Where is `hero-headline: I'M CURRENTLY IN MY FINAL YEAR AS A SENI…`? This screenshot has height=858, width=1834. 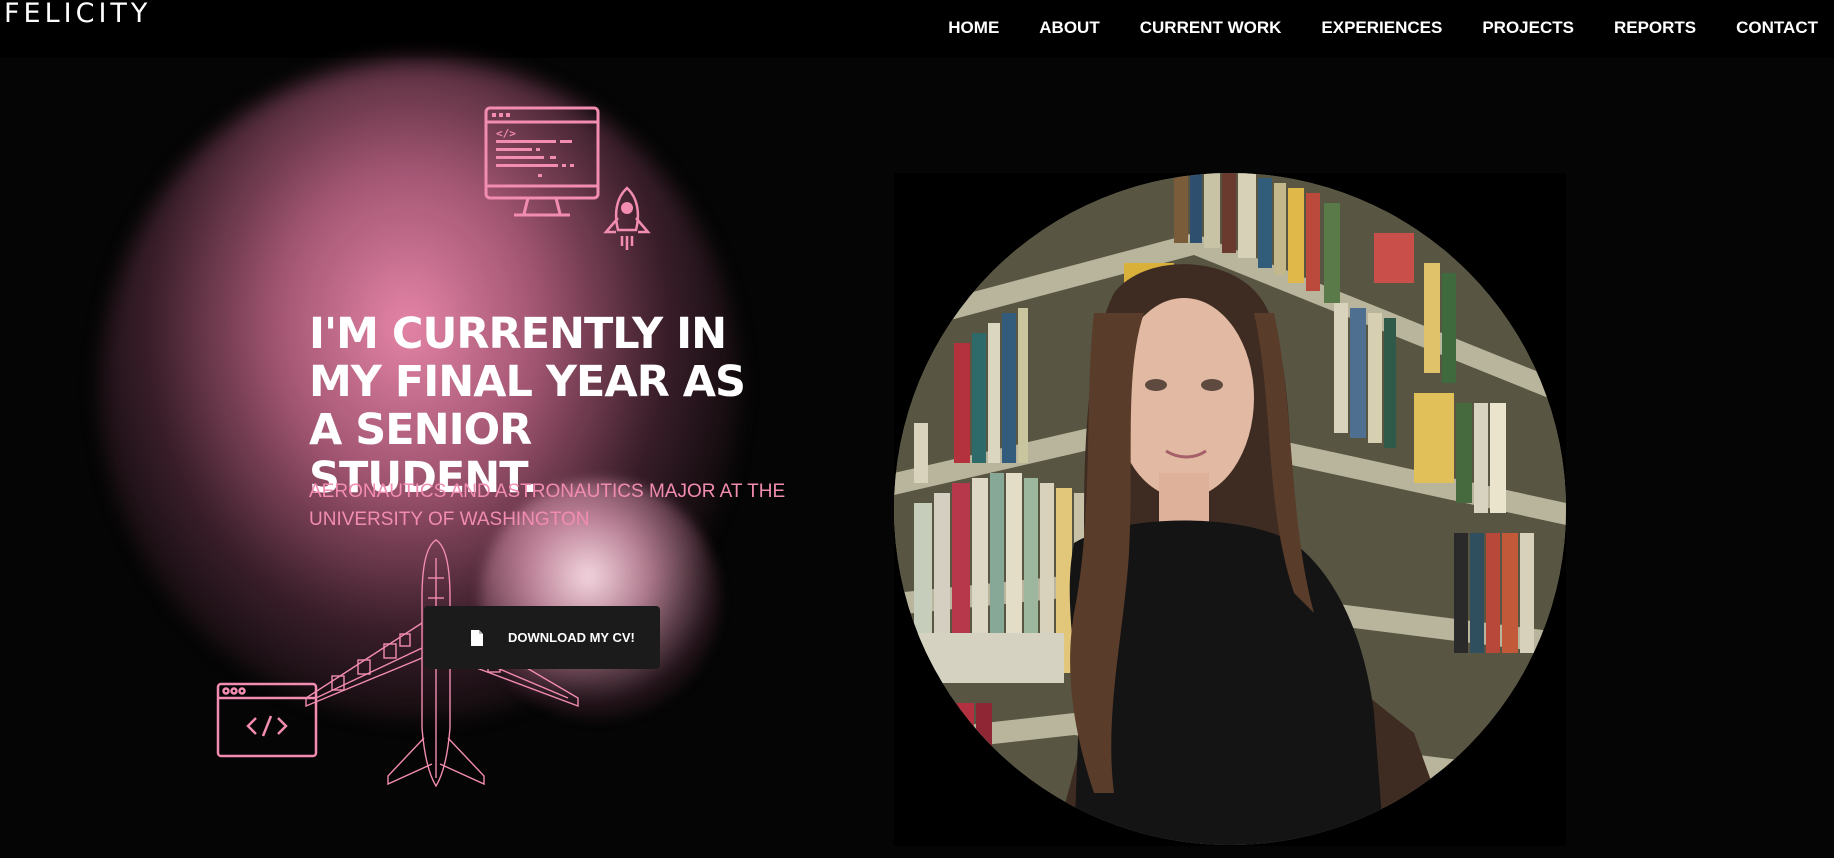
hero-headline: I'M CURRENTLY IN MY FINAL YEAR AS A SENI… is located at coordinates (527, 406).